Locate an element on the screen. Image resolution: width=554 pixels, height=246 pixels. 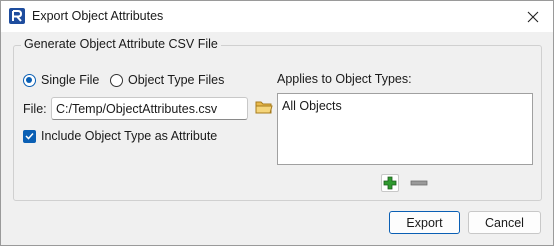
object-types-list: All Objects is located at coordinates (405, 129).